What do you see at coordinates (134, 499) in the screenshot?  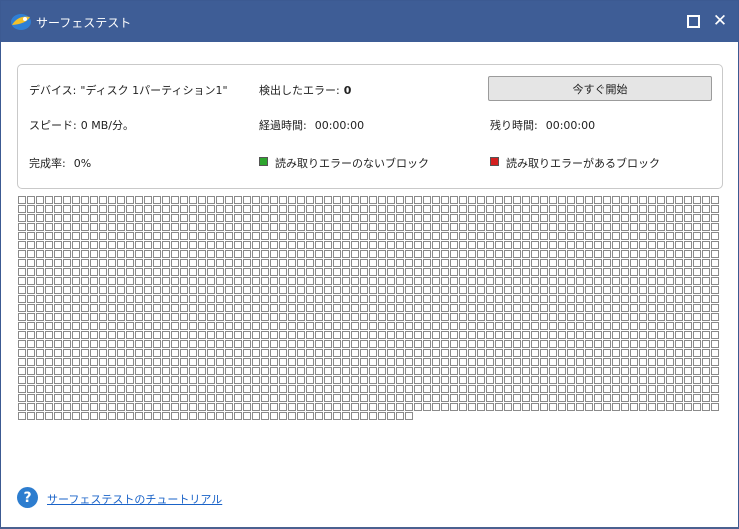 I see `tutorial-link: サーフェステストのチュートリアル` at bounding box center [134, 499].